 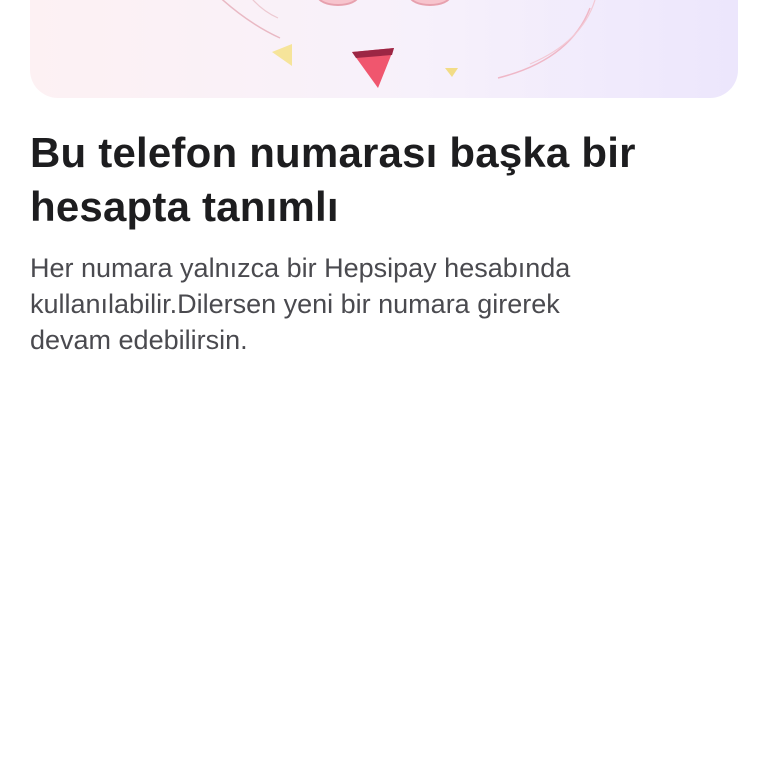 What do you see at coordinates (408, 44) in the screenshot?
I see `error-illustration-icon` at bounding box center [408, 44].